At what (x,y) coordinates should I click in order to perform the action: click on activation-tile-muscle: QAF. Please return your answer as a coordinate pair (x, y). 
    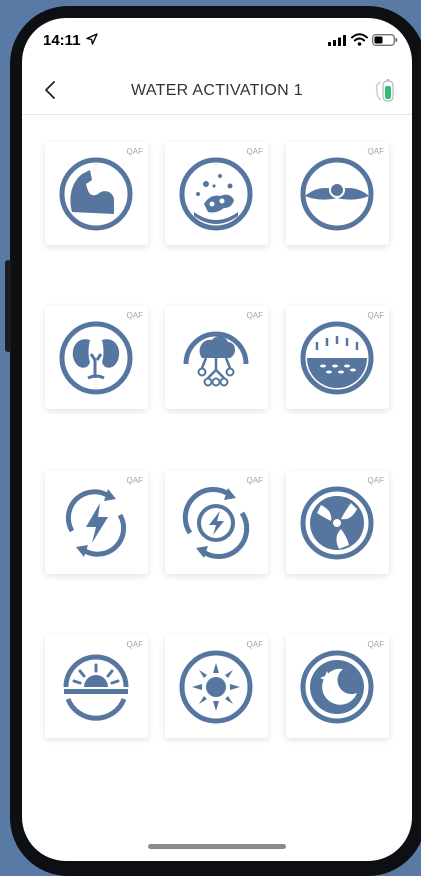
    Looking at the image, I should click on (96, 193).